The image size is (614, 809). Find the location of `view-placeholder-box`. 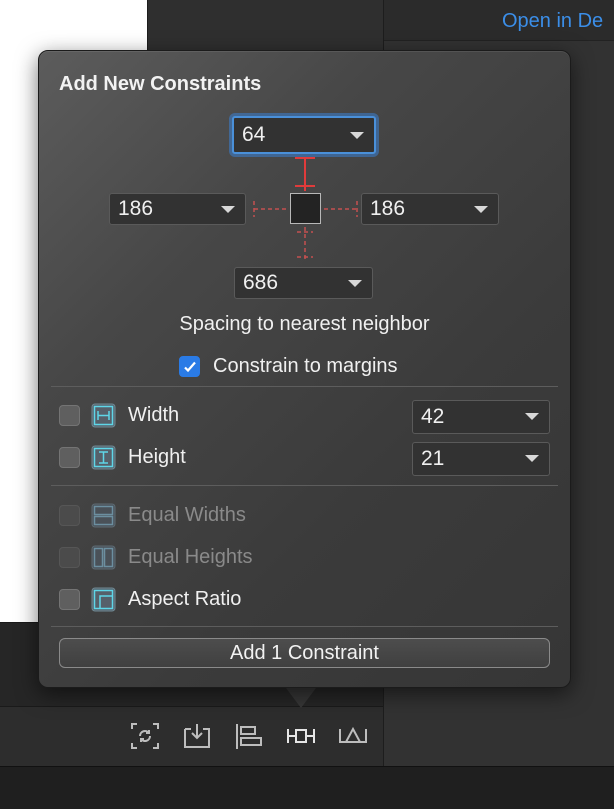

view-placeholder-box is located at coordinates (305, 208).